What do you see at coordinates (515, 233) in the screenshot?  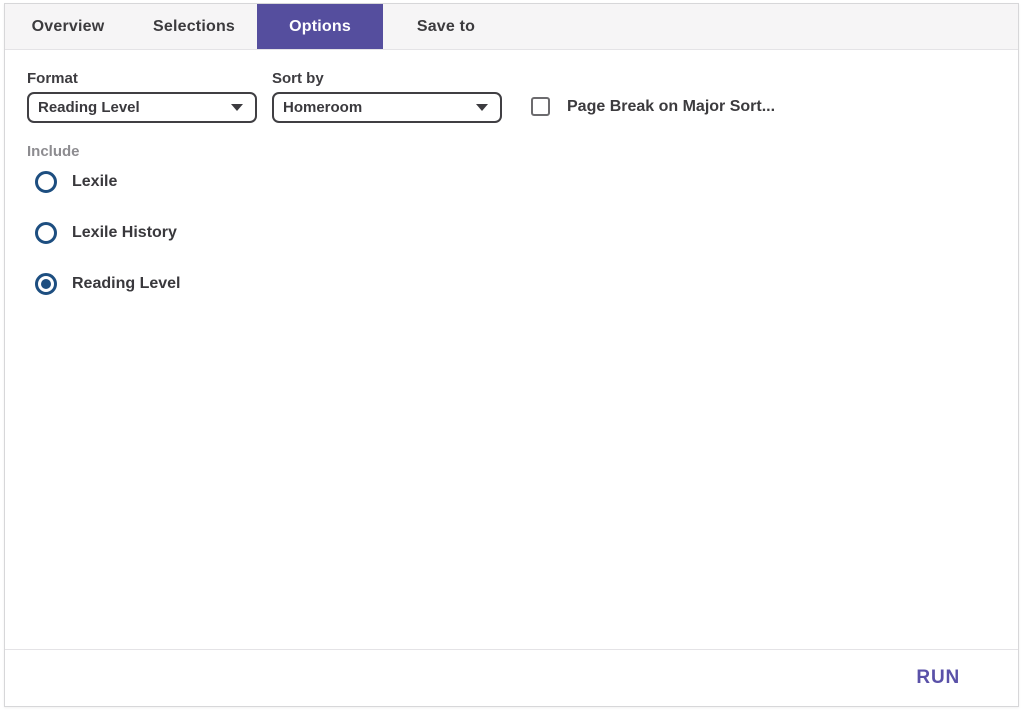 I see `radio-option-lexile-history: Lexile History` at bounding box center [515, 233].